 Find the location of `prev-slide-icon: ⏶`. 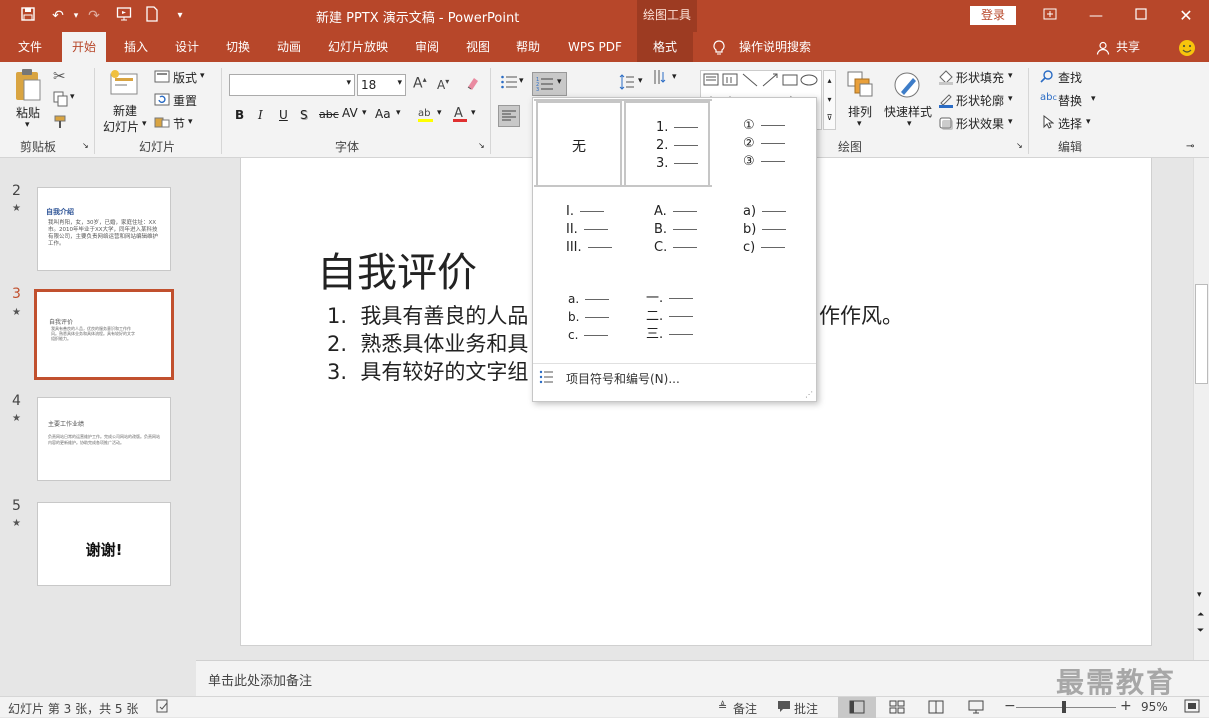

prev-slide-icon: ⏶ is located at coordinates (1200, 615).